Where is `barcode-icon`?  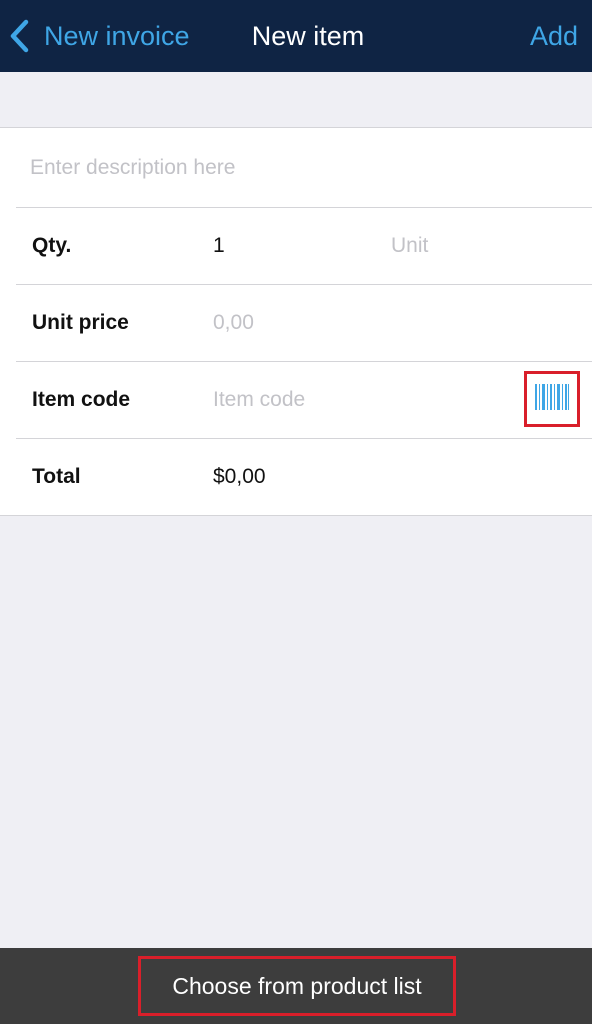 barcode-icon is located at coordinates (552, 399).